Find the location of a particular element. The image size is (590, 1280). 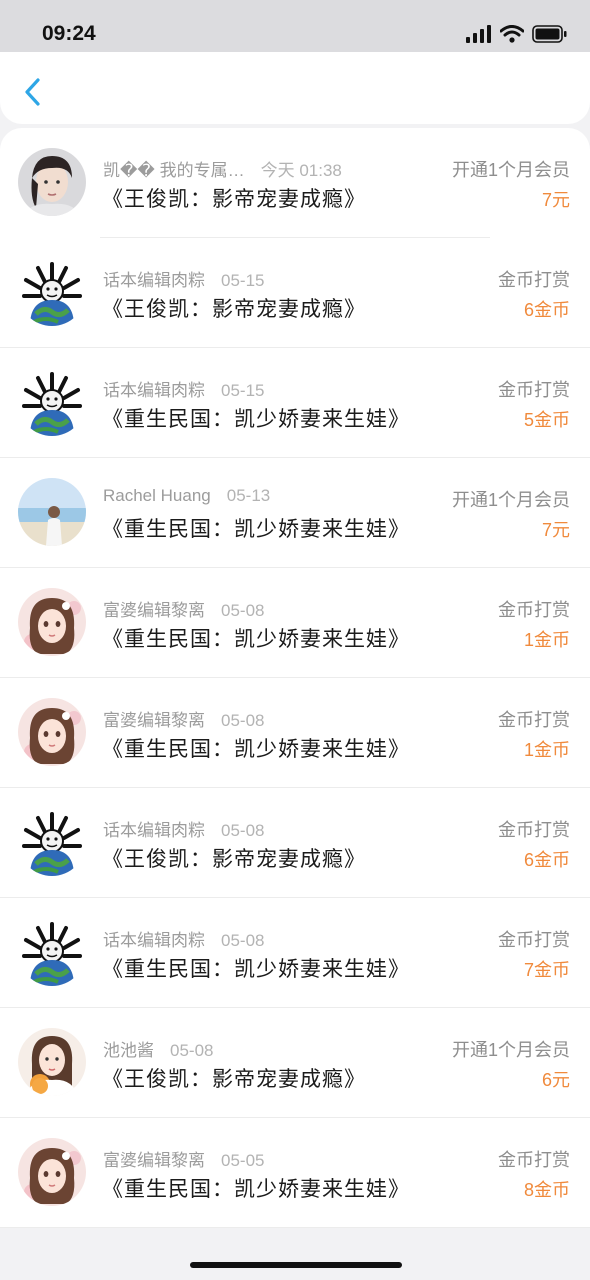

record-meta: Rachel Huang 05-13 is located at coordinates (186, 496).